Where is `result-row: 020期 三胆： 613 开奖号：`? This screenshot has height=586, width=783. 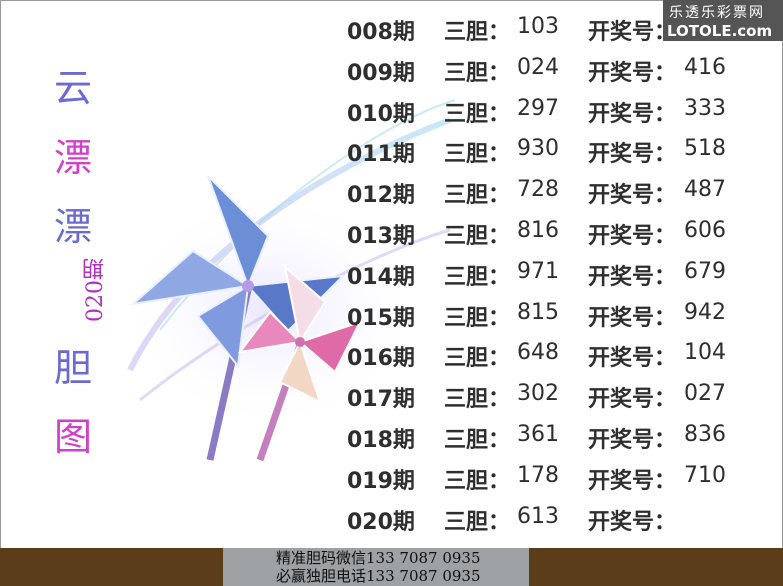
result-row: 020期 三胆： 613 开奖号： is located at coordinates (391, 524).